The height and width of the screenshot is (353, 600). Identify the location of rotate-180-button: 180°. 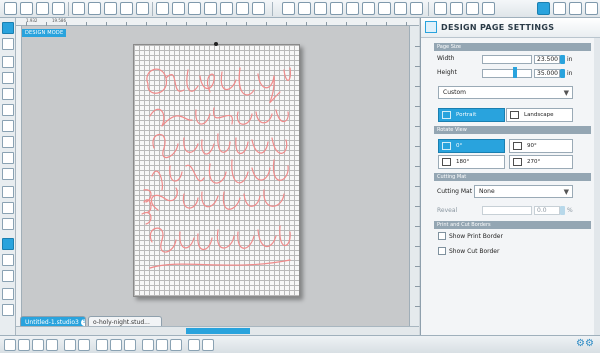
(471, 162).